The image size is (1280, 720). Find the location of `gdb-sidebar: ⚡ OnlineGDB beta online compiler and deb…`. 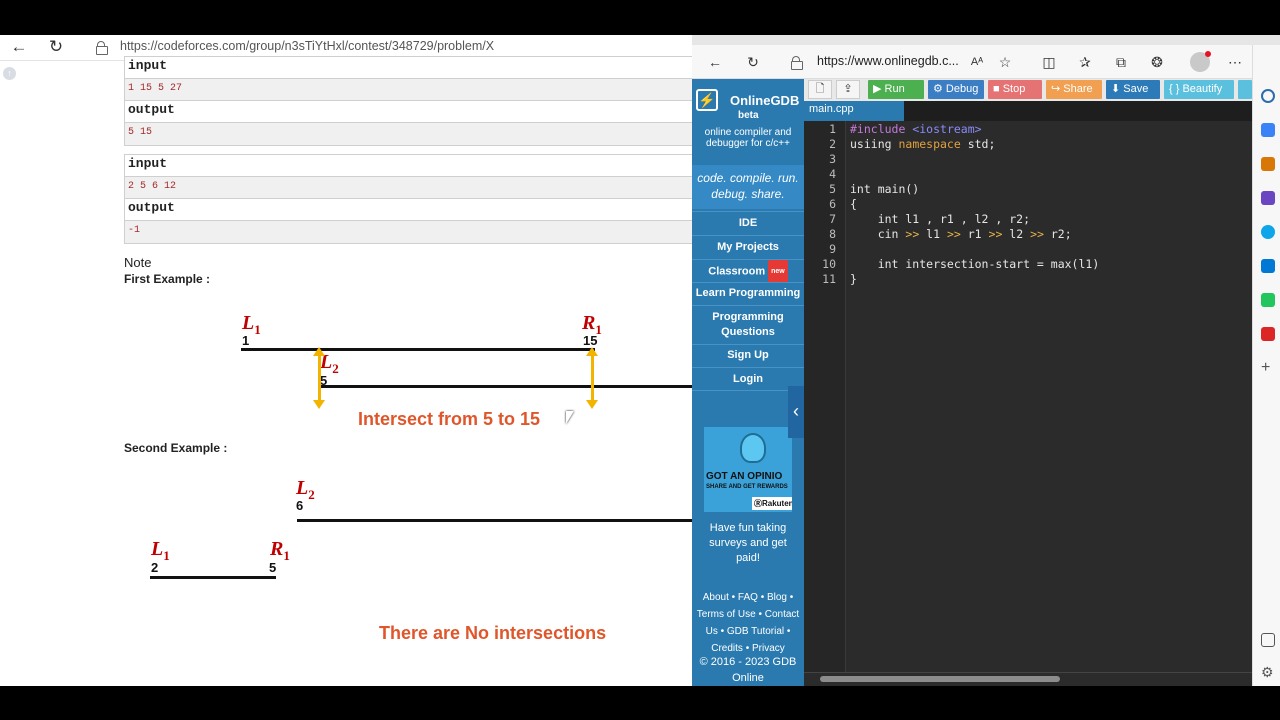

gdb-sidebar: ⚡ OnlineGDB beta online compiler and deb… is located at coordinates (748, 382).